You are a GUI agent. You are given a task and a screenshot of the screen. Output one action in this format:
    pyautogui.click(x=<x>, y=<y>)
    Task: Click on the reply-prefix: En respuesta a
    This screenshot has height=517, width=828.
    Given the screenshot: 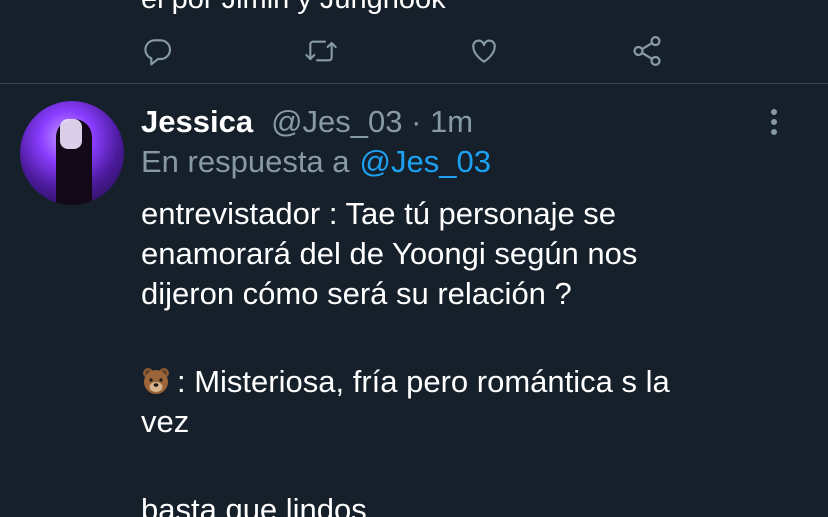 What is the action you would take?
    pyautogui.click(x=245, y=161)
    